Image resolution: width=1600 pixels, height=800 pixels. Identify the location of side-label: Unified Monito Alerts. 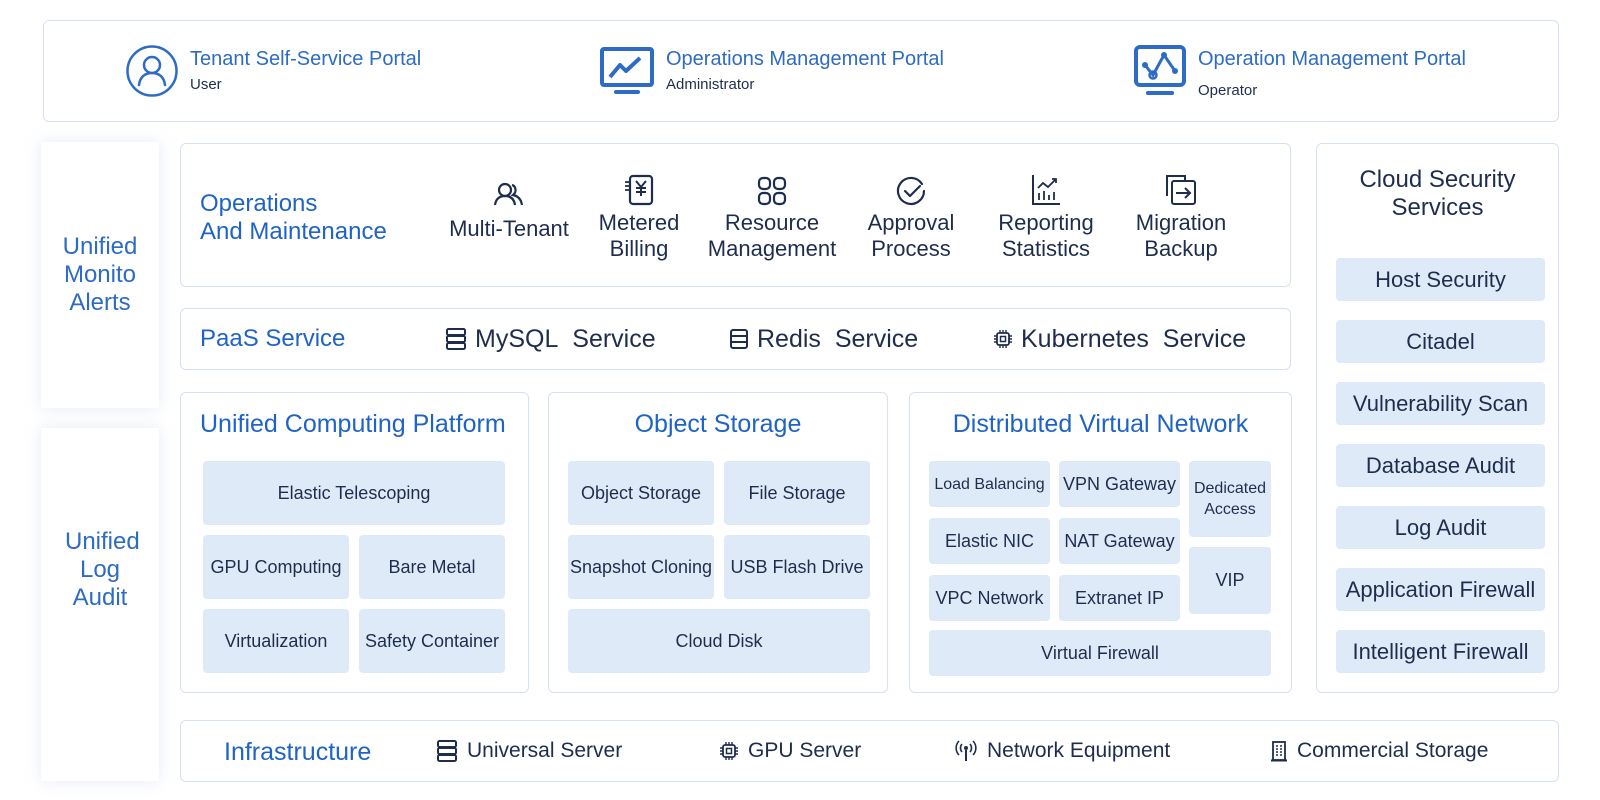
(100, 274).